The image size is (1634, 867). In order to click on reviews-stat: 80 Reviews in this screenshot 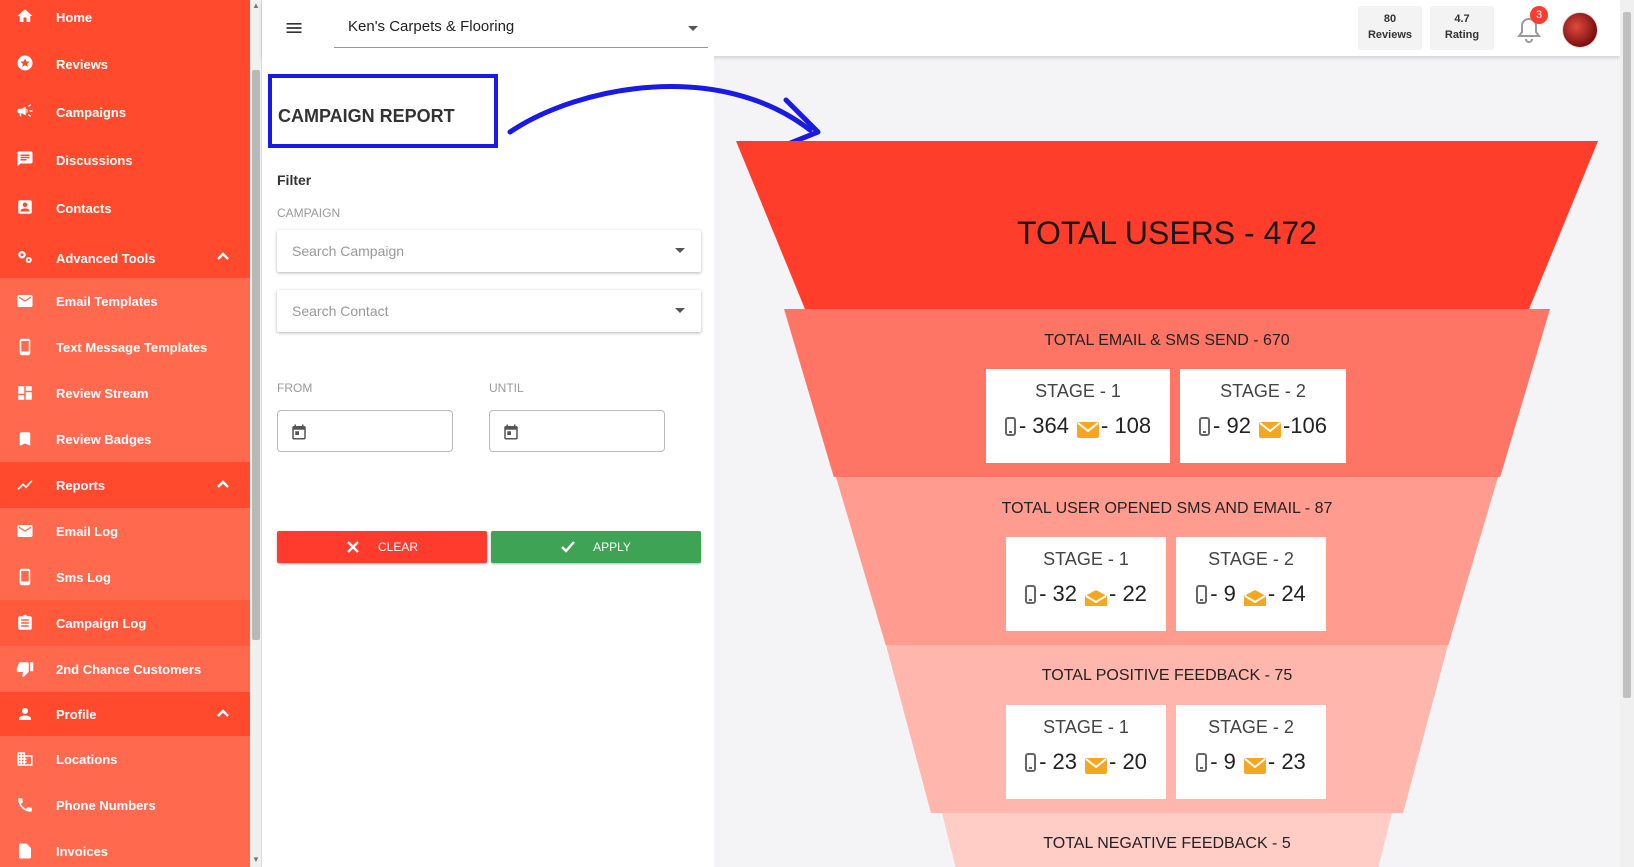, I will do `click(1390, 28)`.